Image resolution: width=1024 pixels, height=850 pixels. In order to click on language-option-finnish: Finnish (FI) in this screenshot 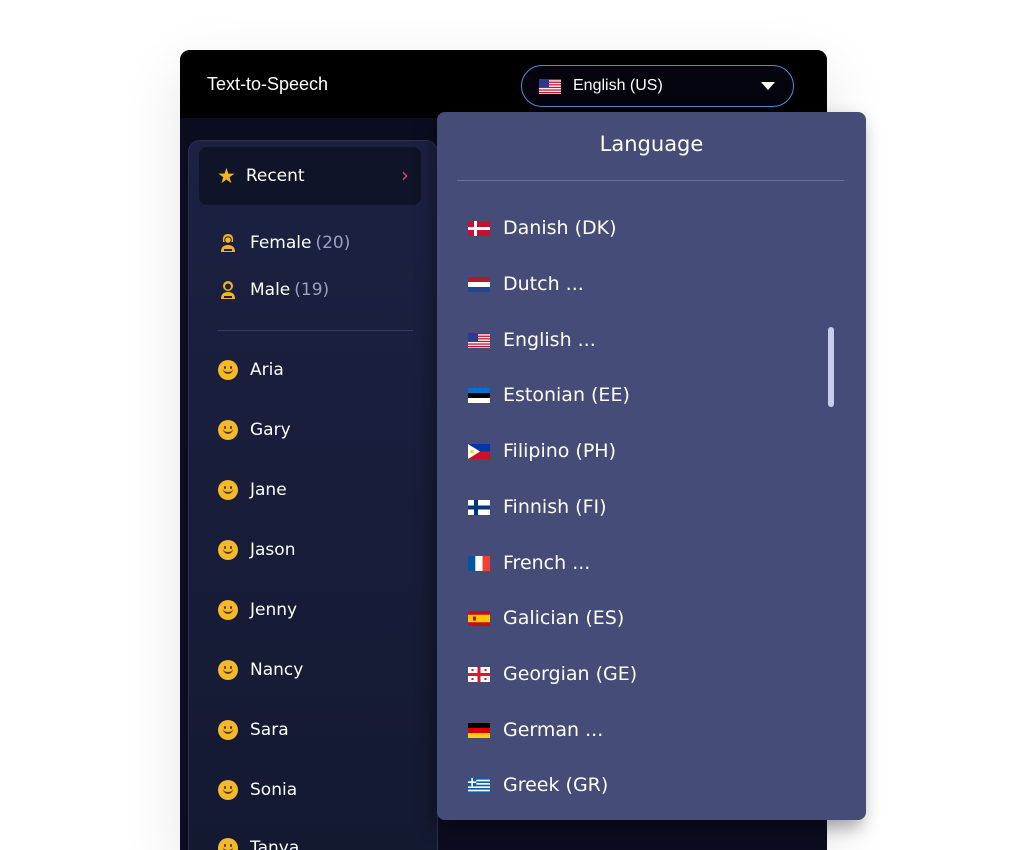, I will do `click(537, 507)`.